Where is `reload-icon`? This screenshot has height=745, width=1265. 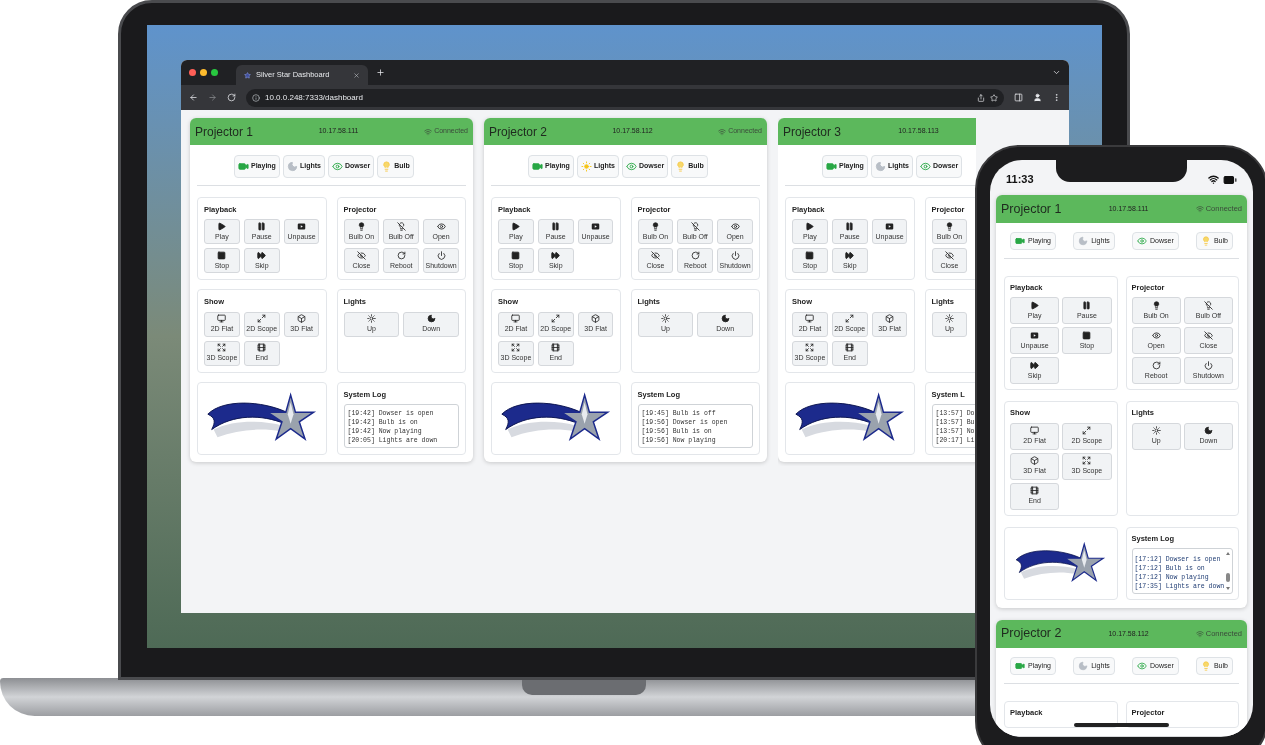
reload-icon is located at coordinates (231, 97).